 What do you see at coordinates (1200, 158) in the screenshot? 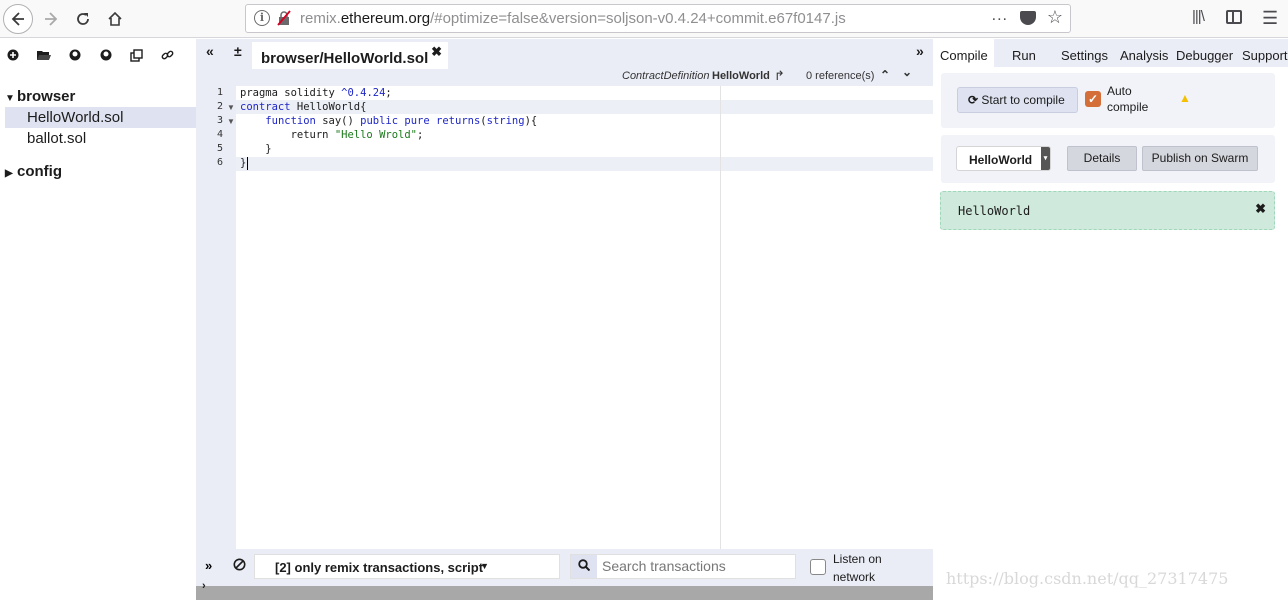
I see `publish-swarm-button: Publish on Swarm` at bounding box center [1200, 158].